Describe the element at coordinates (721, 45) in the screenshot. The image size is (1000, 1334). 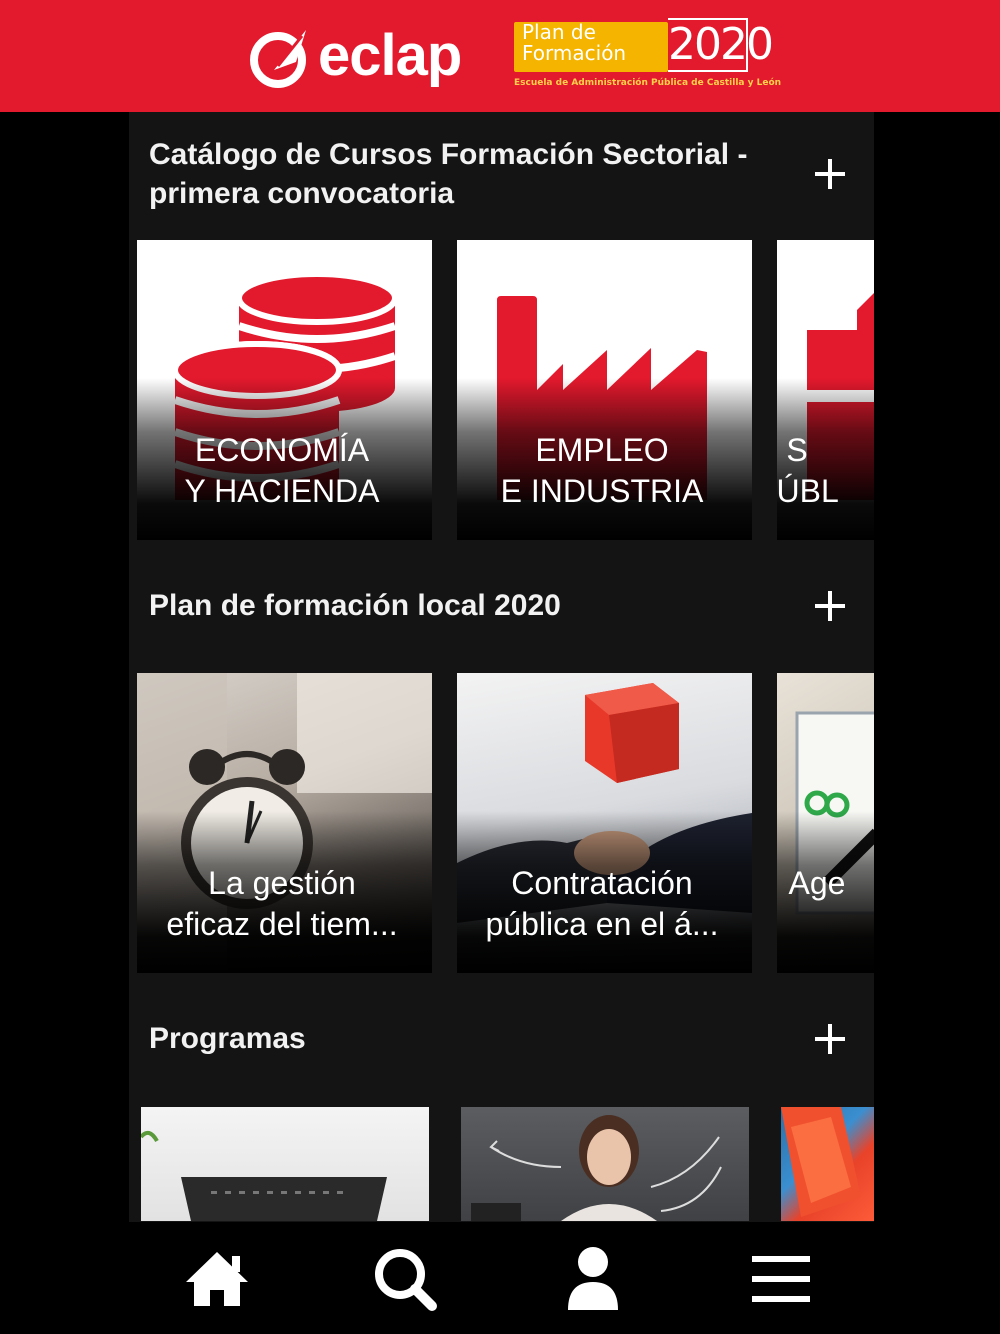
I see `plan-year: 2020` at that location.